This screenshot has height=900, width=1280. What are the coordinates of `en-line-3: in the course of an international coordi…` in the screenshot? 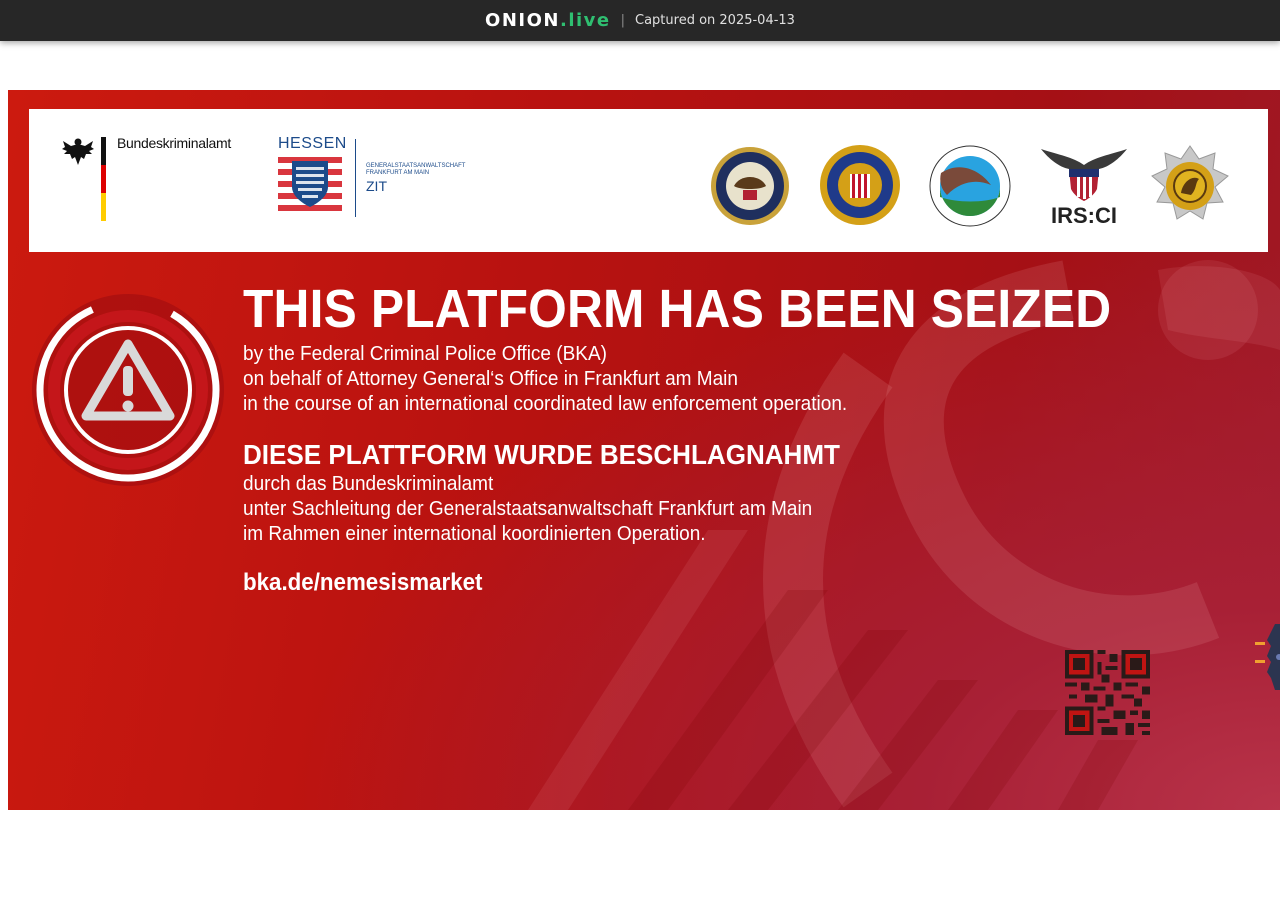 It's located at (545, 404).